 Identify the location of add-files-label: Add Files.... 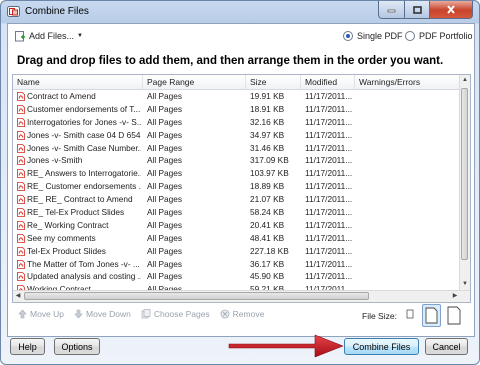
(52, 36).